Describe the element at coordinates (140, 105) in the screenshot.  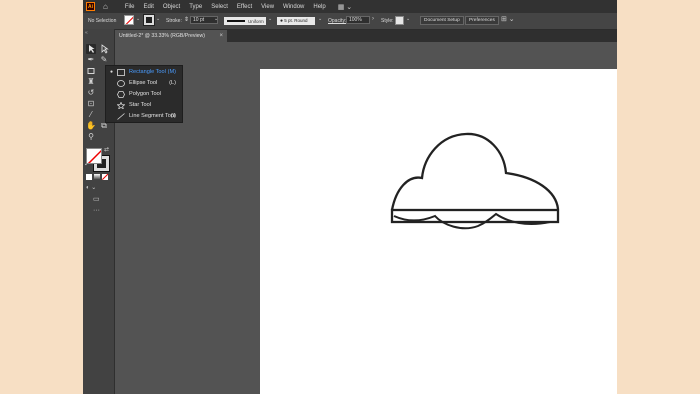
I see `flyout-label: Star Tool` at that location.